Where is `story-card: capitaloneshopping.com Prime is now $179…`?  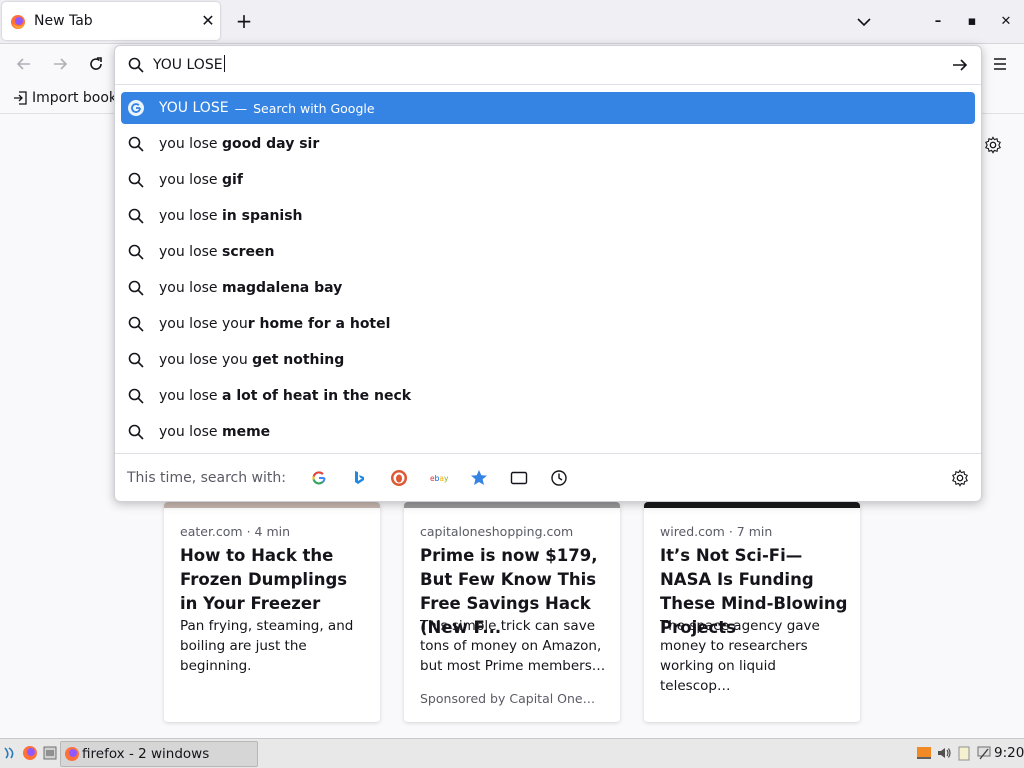
story-card: capitaloneshopping.com Prime is now $179… is located at coordinates (512, 612).